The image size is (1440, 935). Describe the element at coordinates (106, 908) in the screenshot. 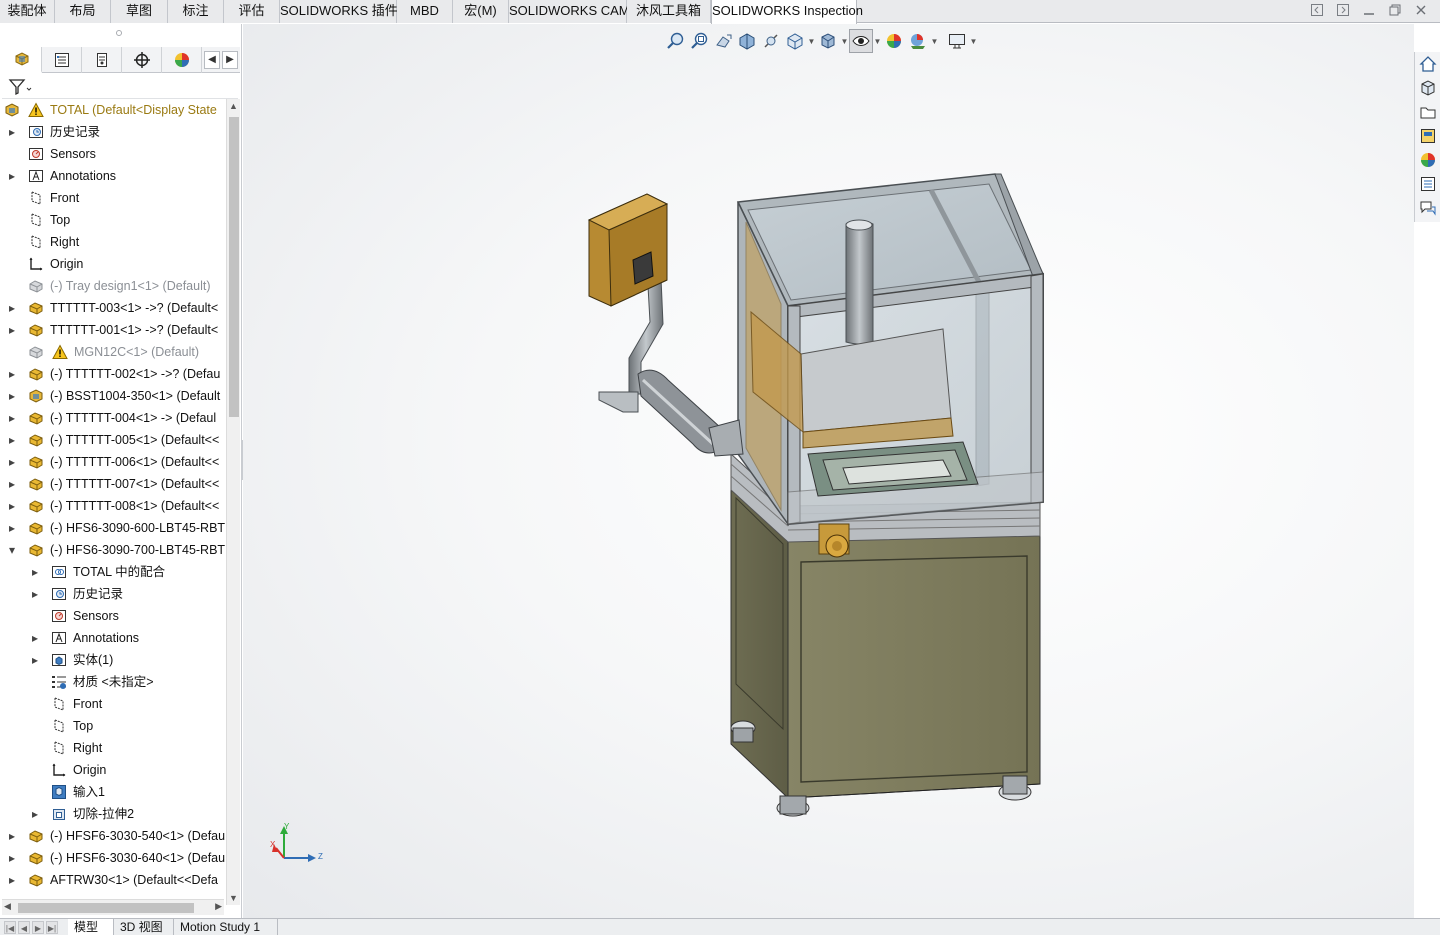

I see `tree-horizontal-scroll-thumb` at that location.